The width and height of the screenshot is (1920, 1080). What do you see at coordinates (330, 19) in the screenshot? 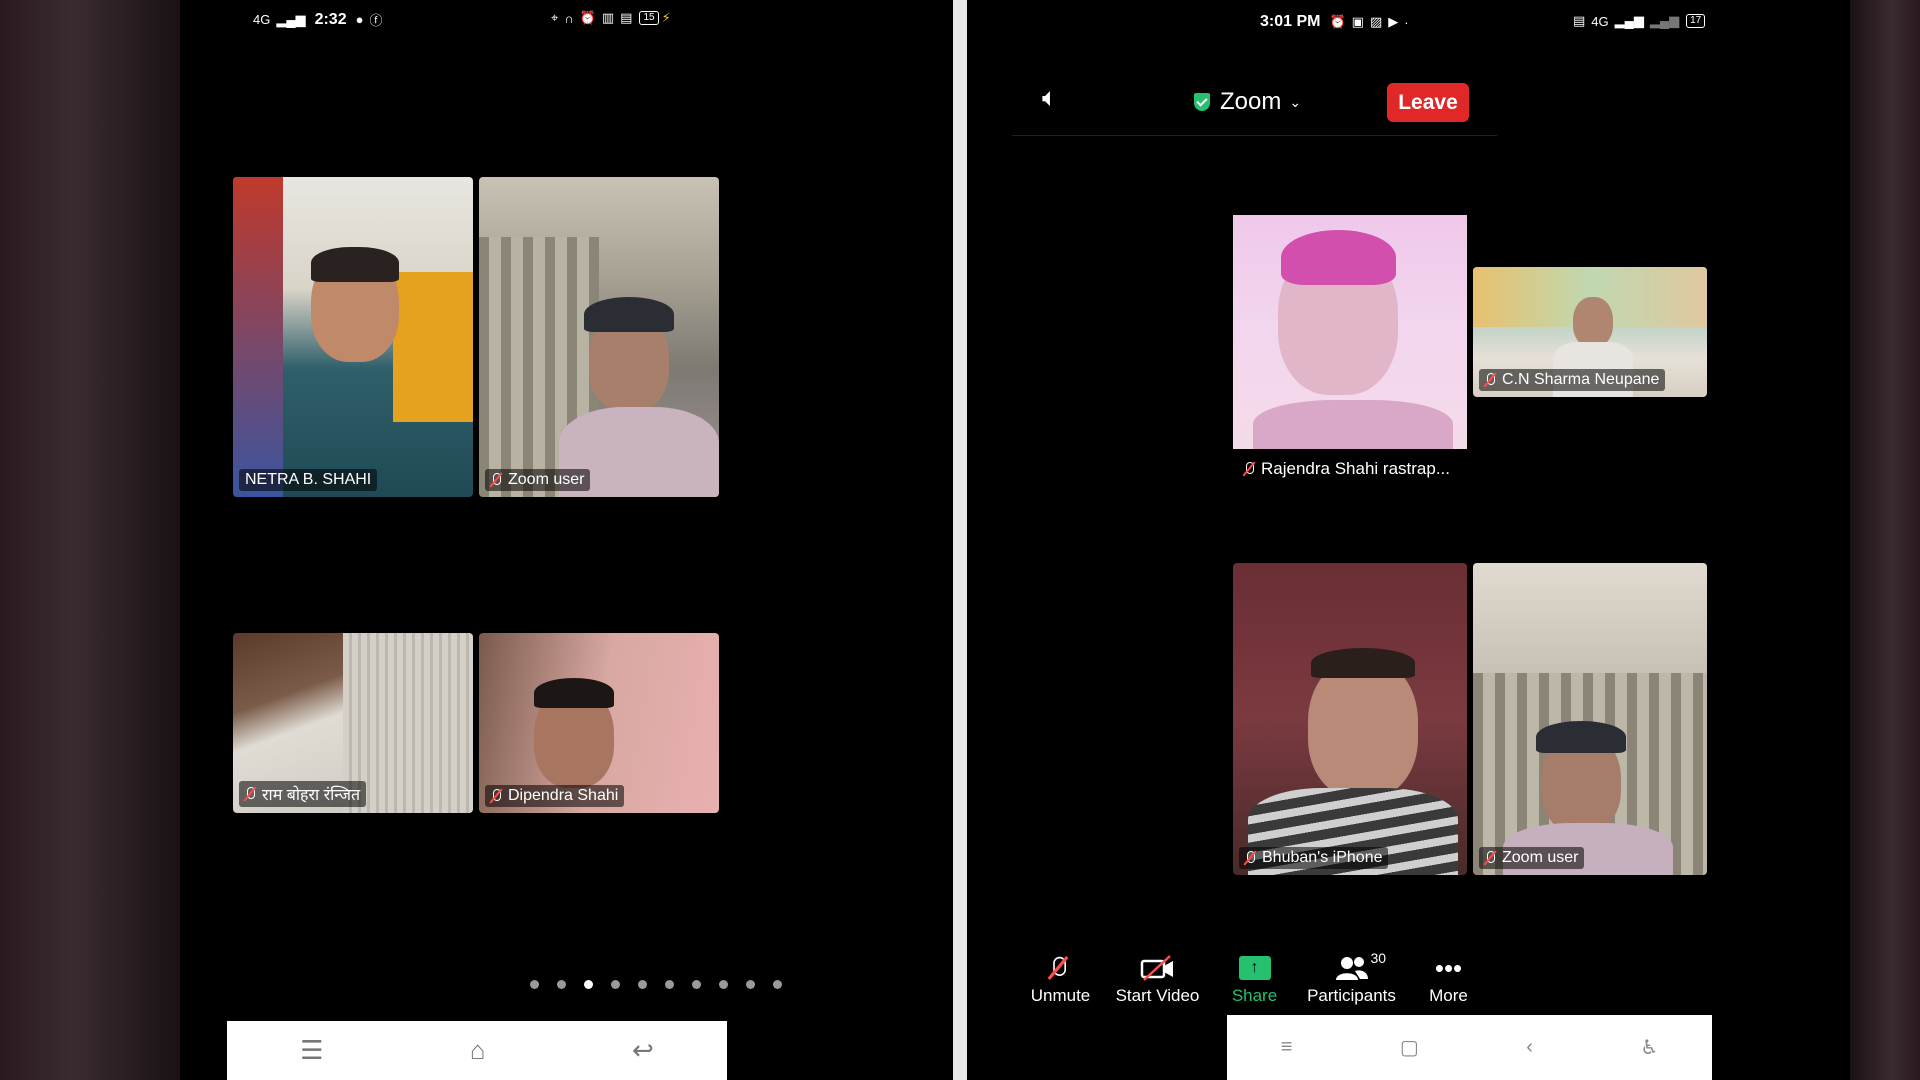
I see `left-clock: 2:32` at bounding box center [330, 19].